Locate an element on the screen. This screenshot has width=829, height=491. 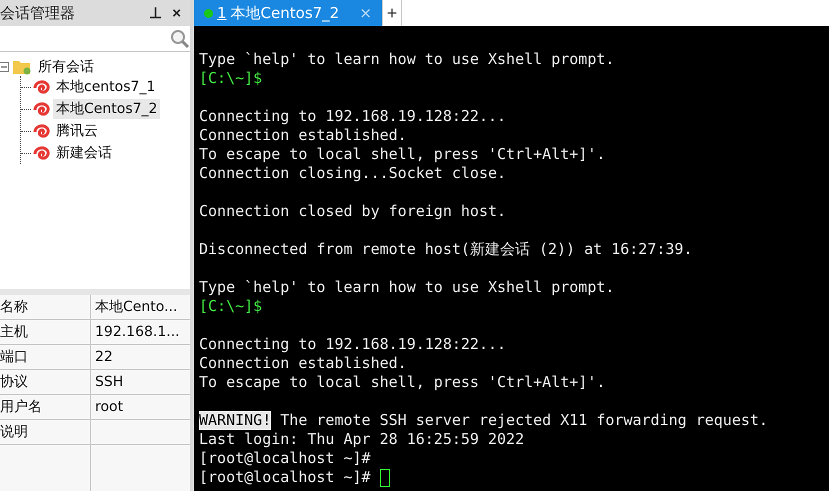
property-name: 说明 is located at coordinates (45, 432).